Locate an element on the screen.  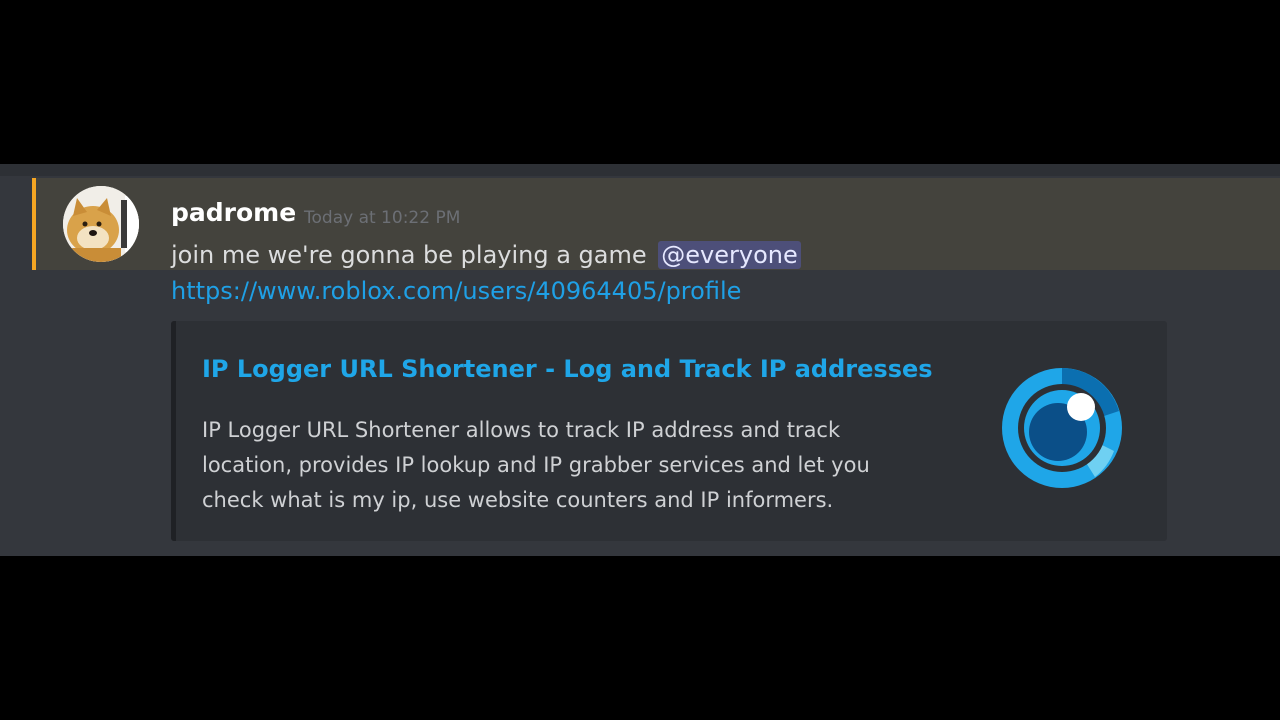
message-timestamp: Today at 10:22 PM is located at coordinates (382, 218).